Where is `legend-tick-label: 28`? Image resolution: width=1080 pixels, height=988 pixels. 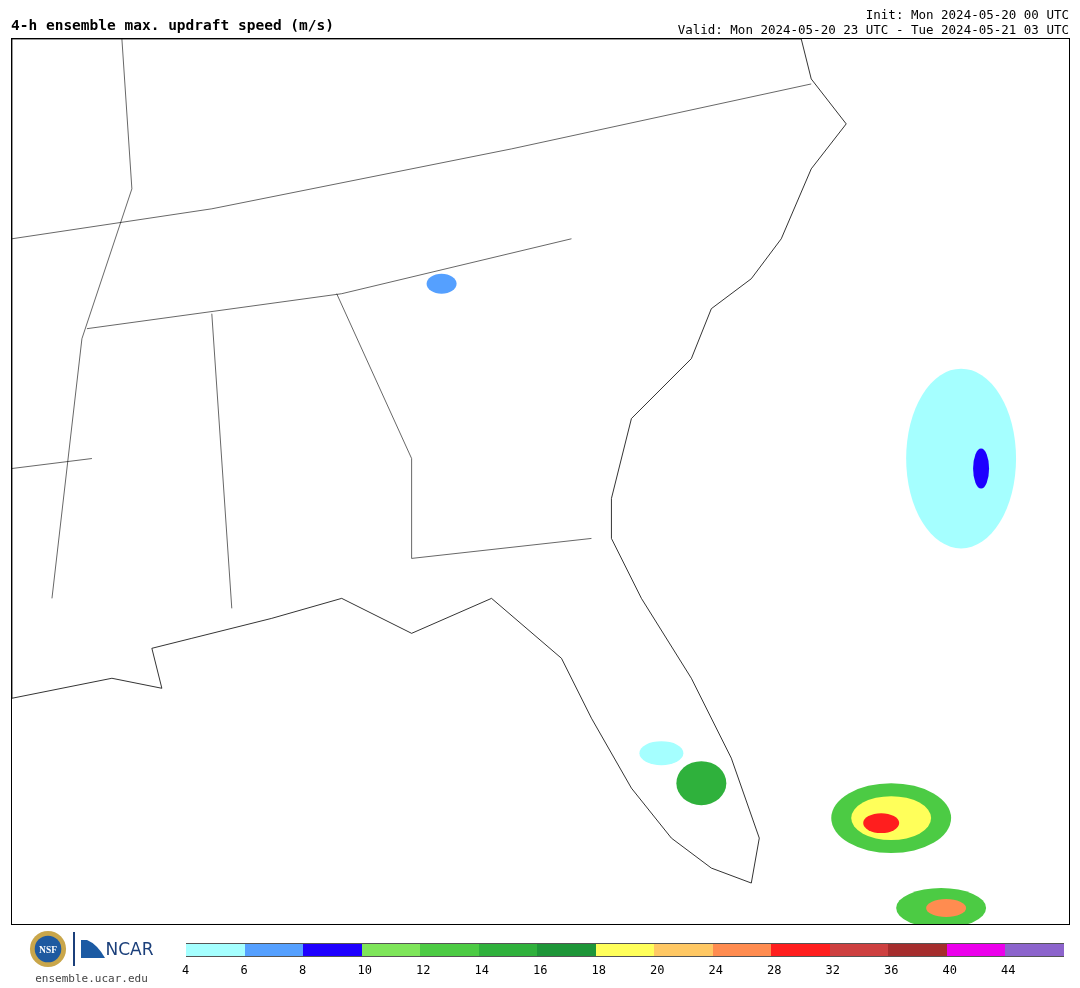 legend-tick-label: 28 is located at coordinates (774, 970).